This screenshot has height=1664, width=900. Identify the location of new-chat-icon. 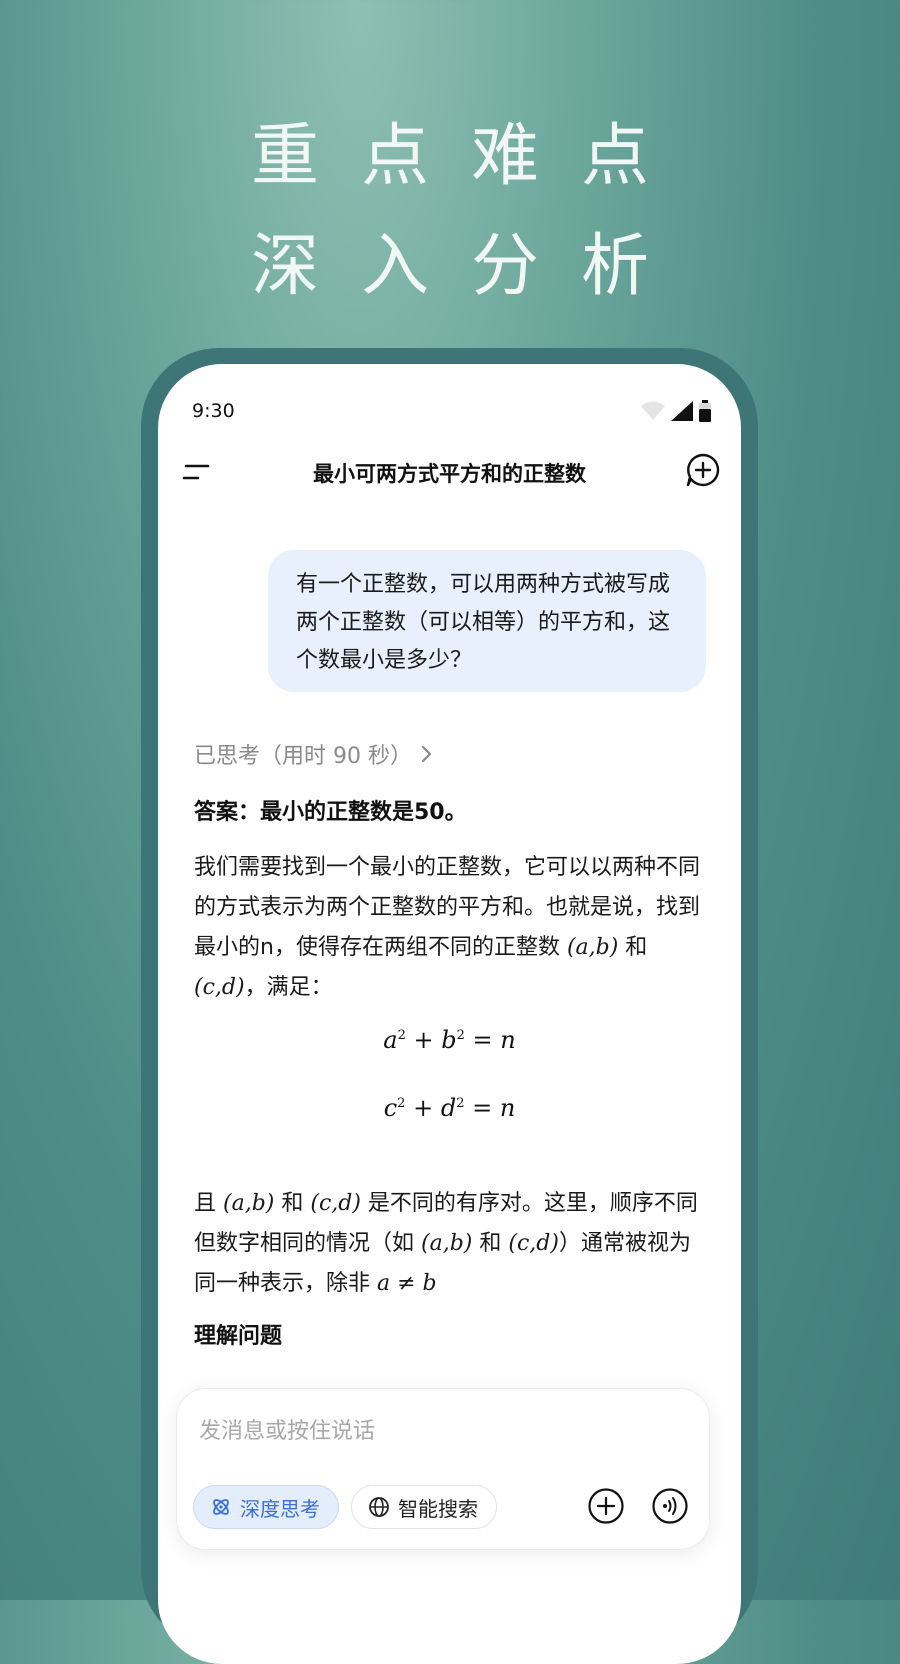
(703, 470).